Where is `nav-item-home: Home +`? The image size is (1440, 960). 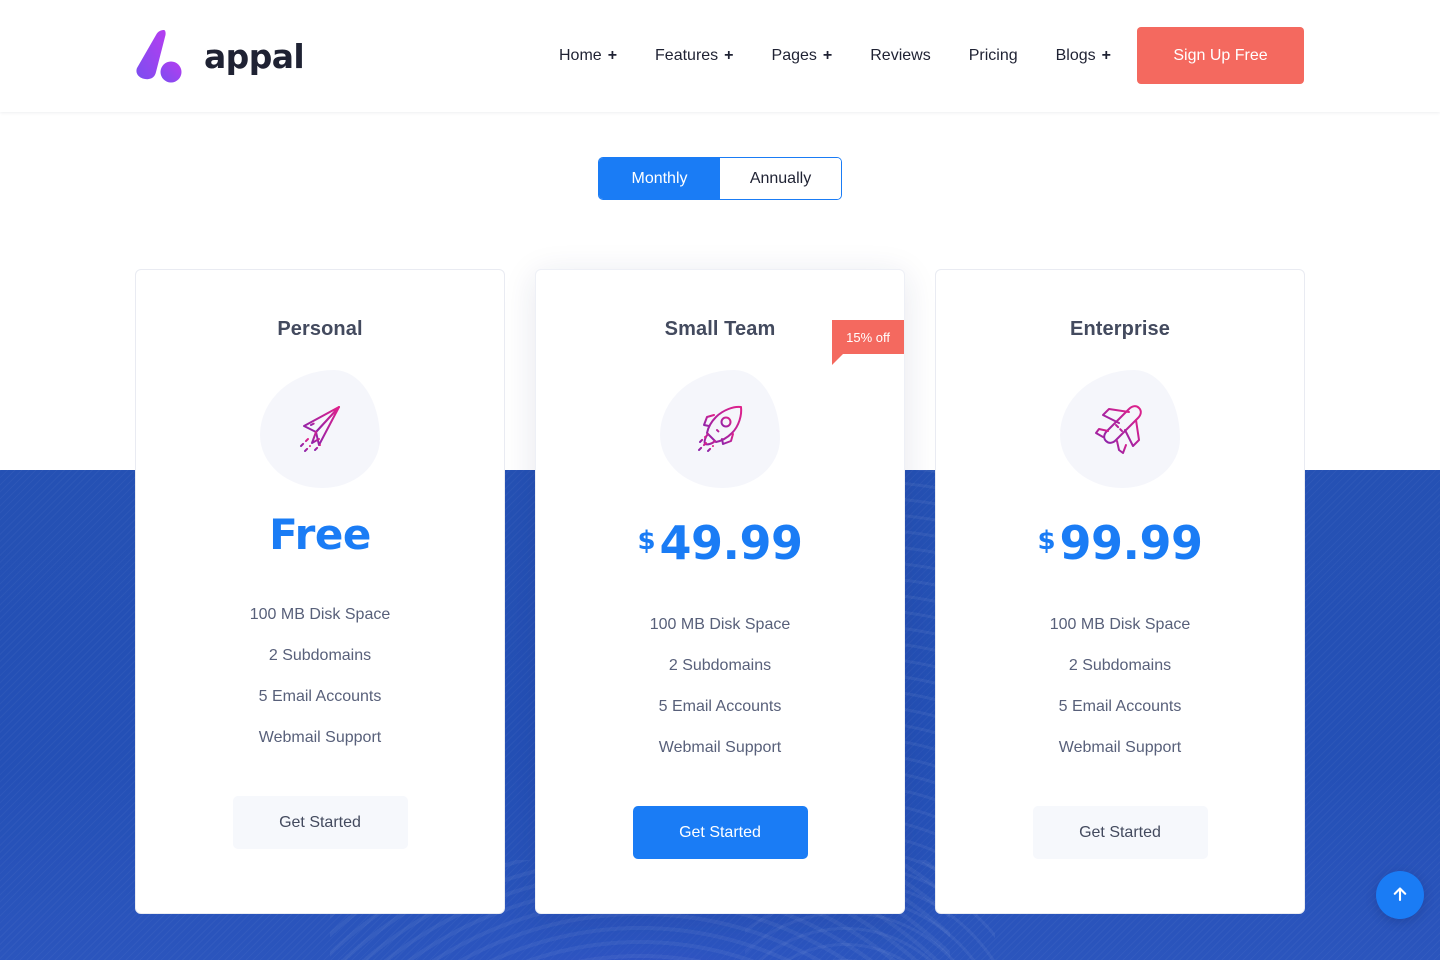
nav-item-home: Home + is located at coordinates (588, 56).